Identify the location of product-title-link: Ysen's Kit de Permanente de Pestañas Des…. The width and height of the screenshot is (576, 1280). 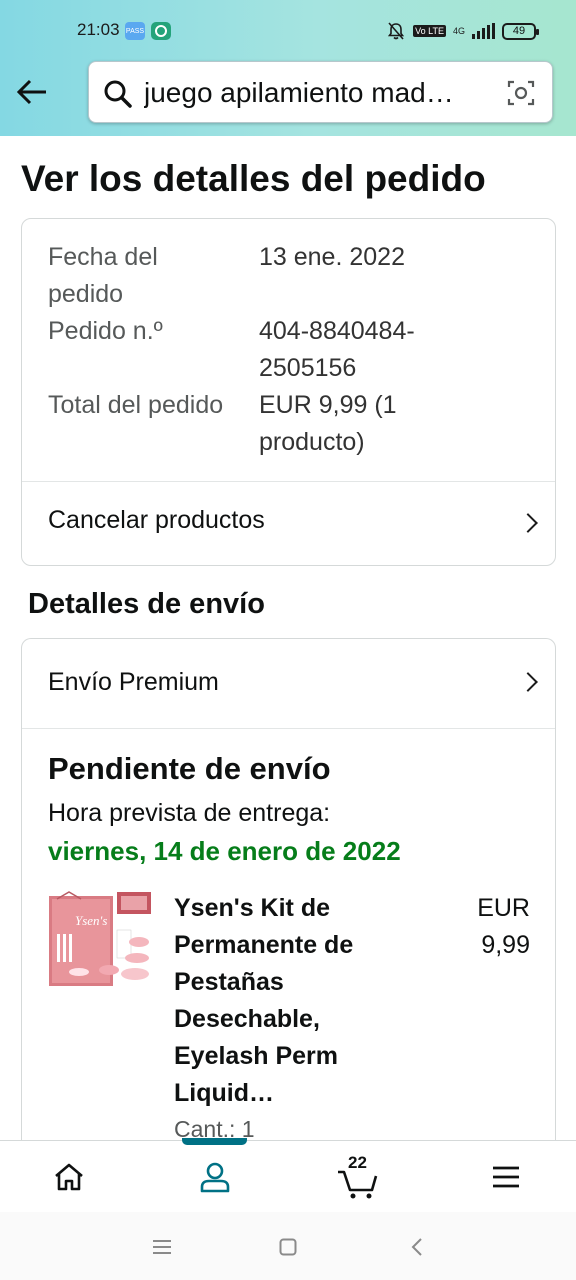
(289, 1001).